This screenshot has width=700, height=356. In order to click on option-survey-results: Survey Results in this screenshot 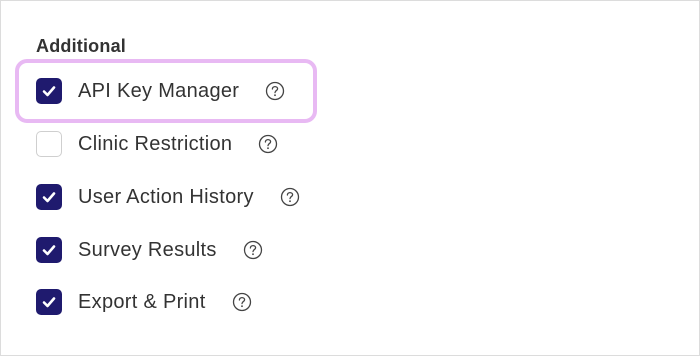, I will do `click(149, 250)`.